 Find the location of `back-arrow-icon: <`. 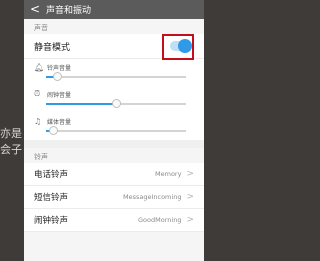

back-arrow-icon: < is located at coordinates (35, 9).